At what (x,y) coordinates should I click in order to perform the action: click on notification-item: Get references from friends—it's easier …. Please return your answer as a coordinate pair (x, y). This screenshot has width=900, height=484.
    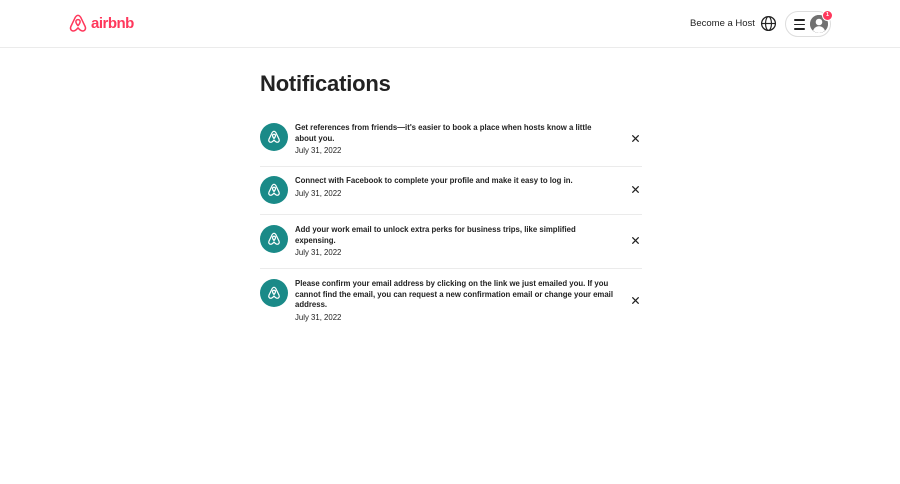
    Looking at the image, I should click on (451, 140).